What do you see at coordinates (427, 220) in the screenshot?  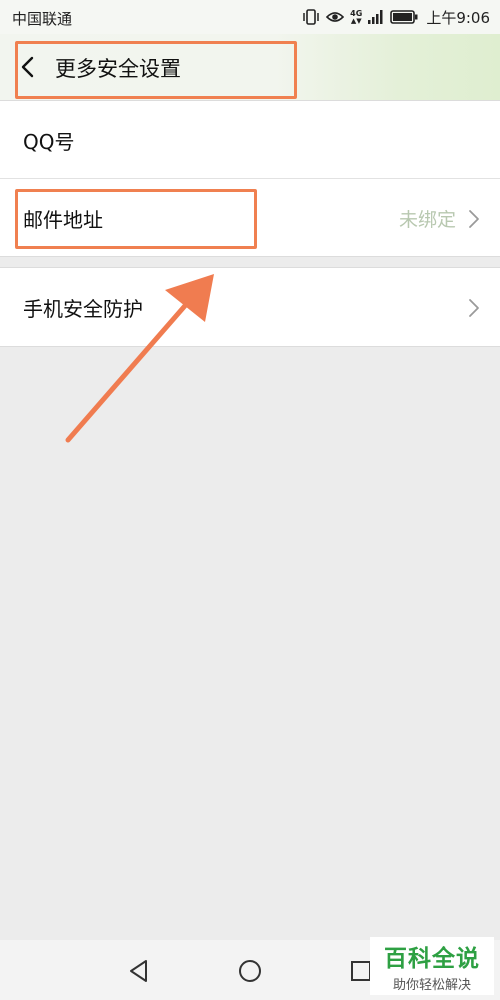 I see `email-status-value: 未绑定` at bounding box center [427, 220].